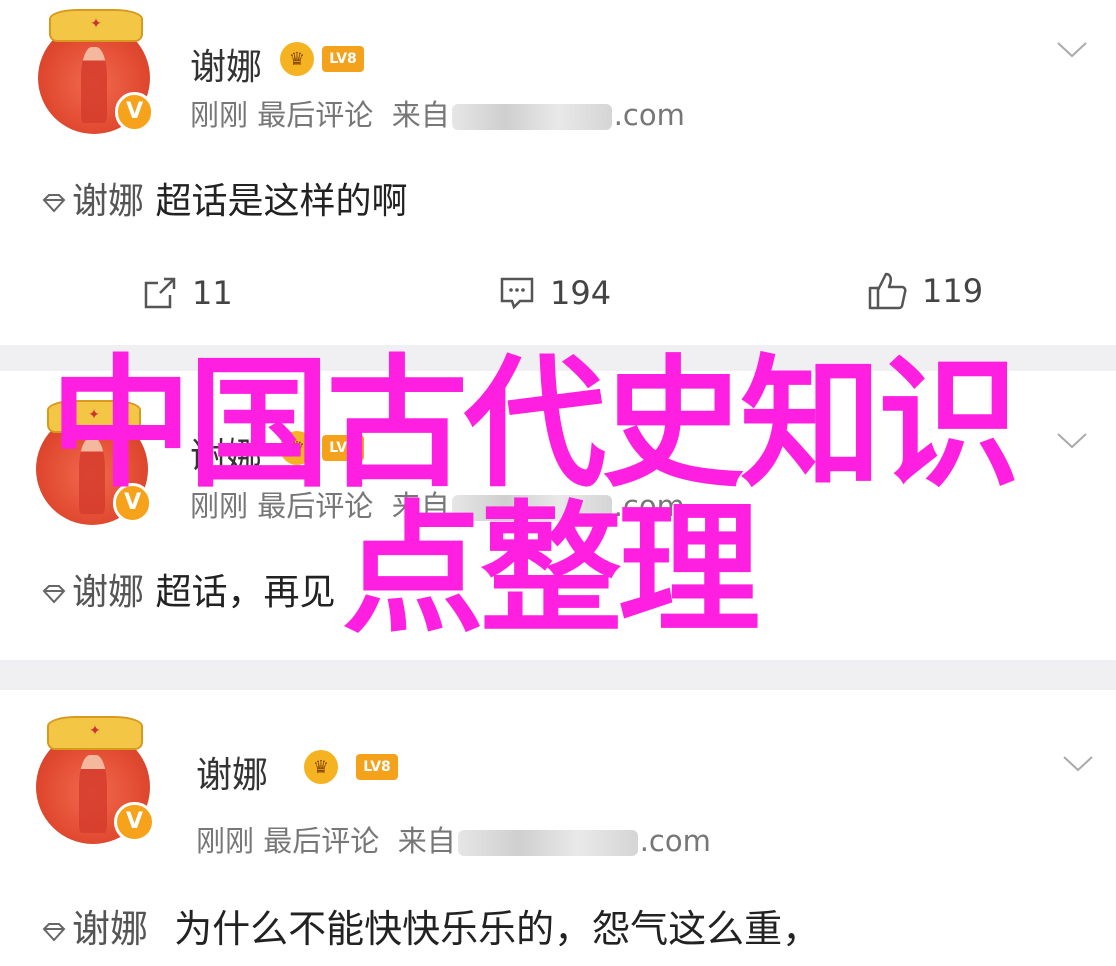 The image size is (1116, 966). What do you see at coordinates (517, 293) in the screenshot?
I see `comment-icon` at bounding box center [517, 293].